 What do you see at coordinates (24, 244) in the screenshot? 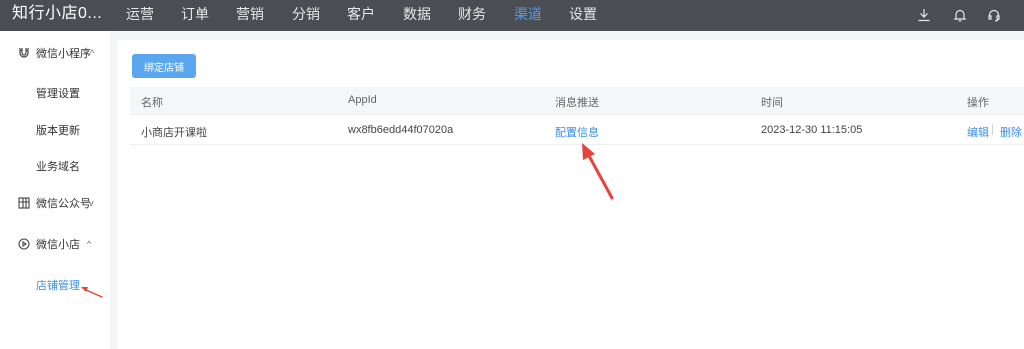
I see `play-circle-icon` at bounding box center [24, 244].